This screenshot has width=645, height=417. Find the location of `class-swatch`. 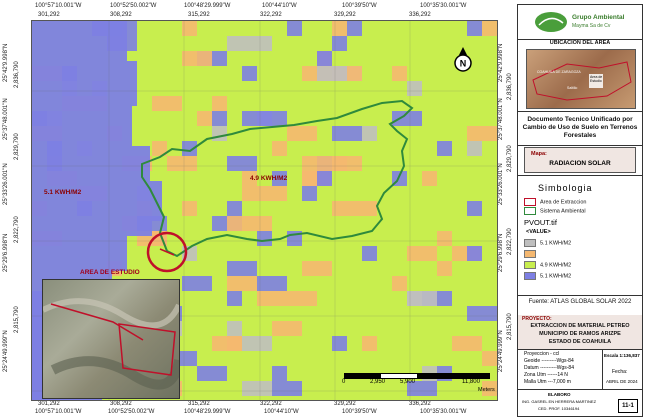

class-swatch is located at coordinates (530, 243).